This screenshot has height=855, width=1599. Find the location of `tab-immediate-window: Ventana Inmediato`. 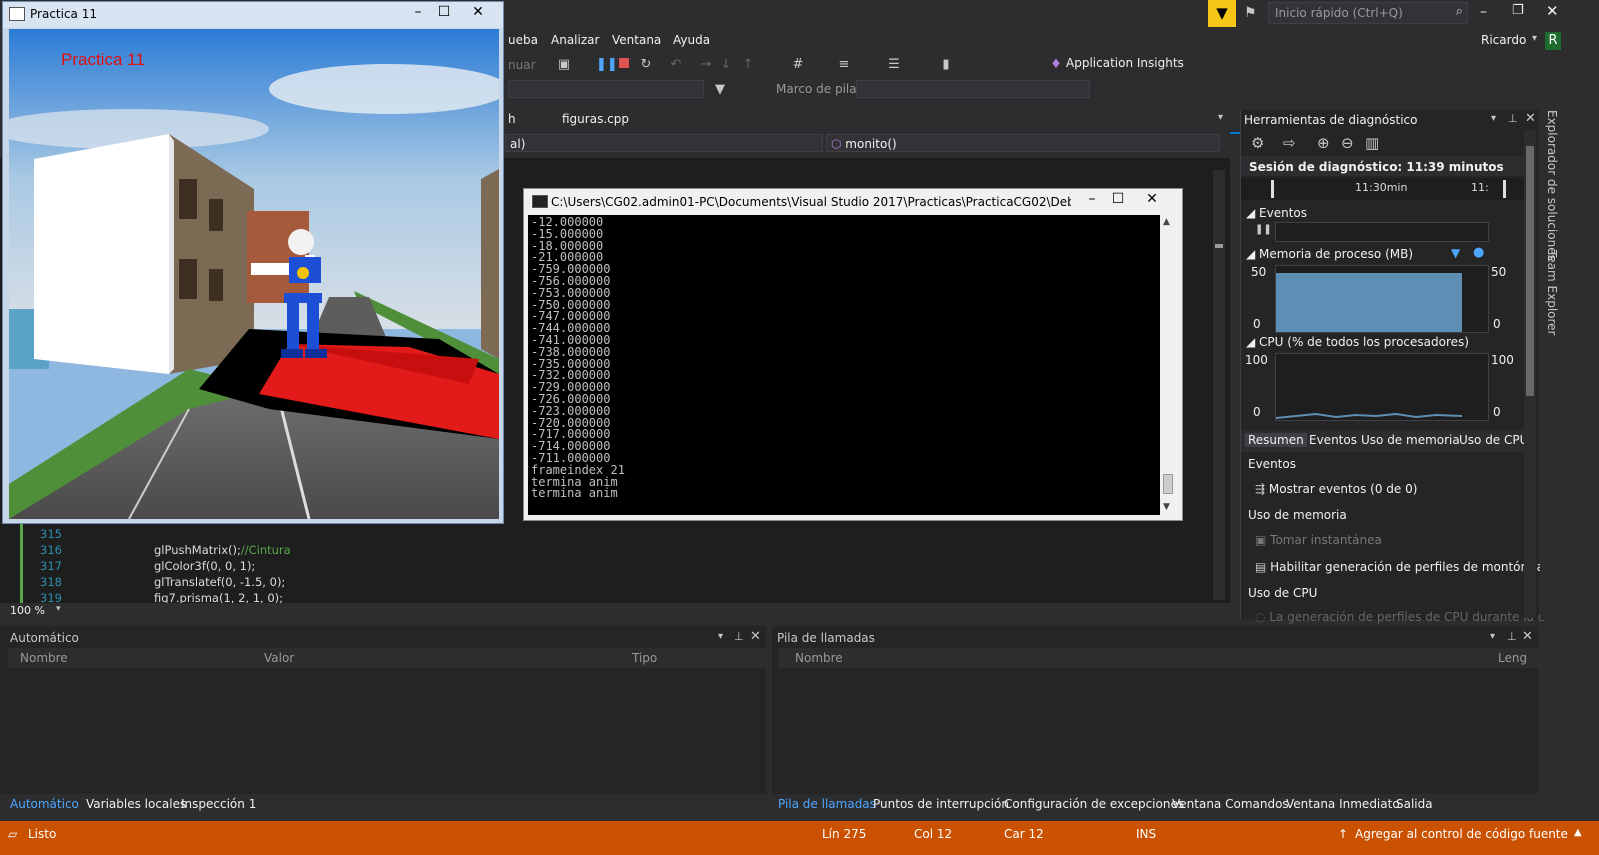

tab-immediate-window: Ventana Inmediato is located at coordinates (1343, 804).